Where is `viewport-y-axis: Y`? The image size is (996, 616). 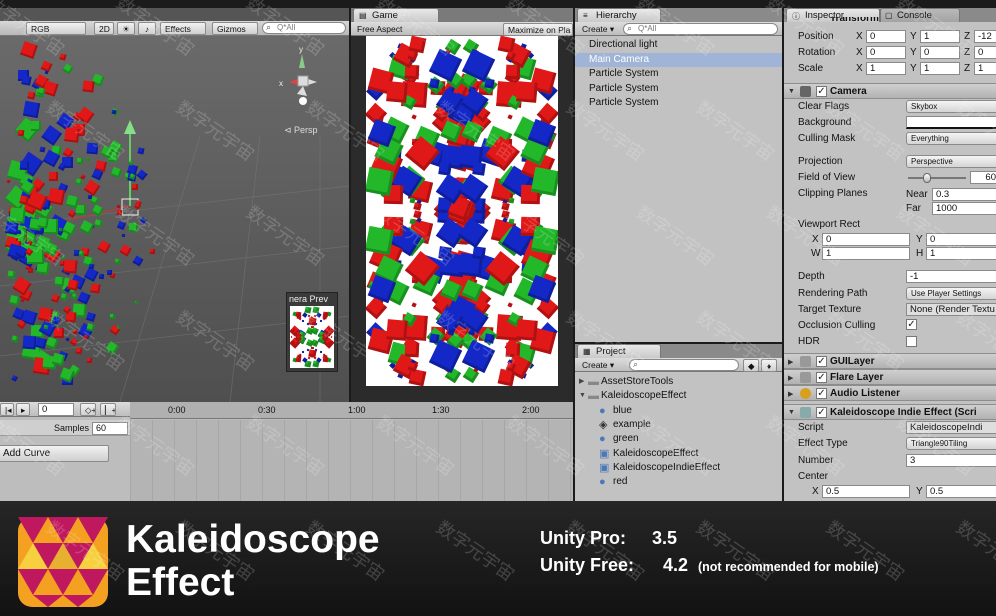 viewport-y-axis: Y is located at coordinates (919, 239).